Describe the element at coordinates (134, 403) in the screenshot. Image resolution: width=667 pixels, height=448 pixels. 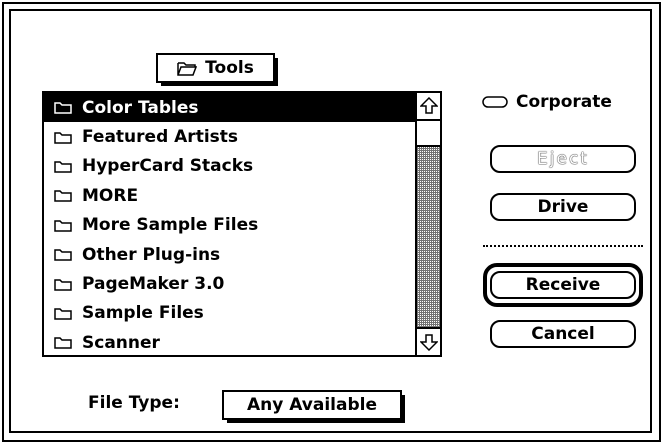
I see `file-type-label: File Type:` at that location.